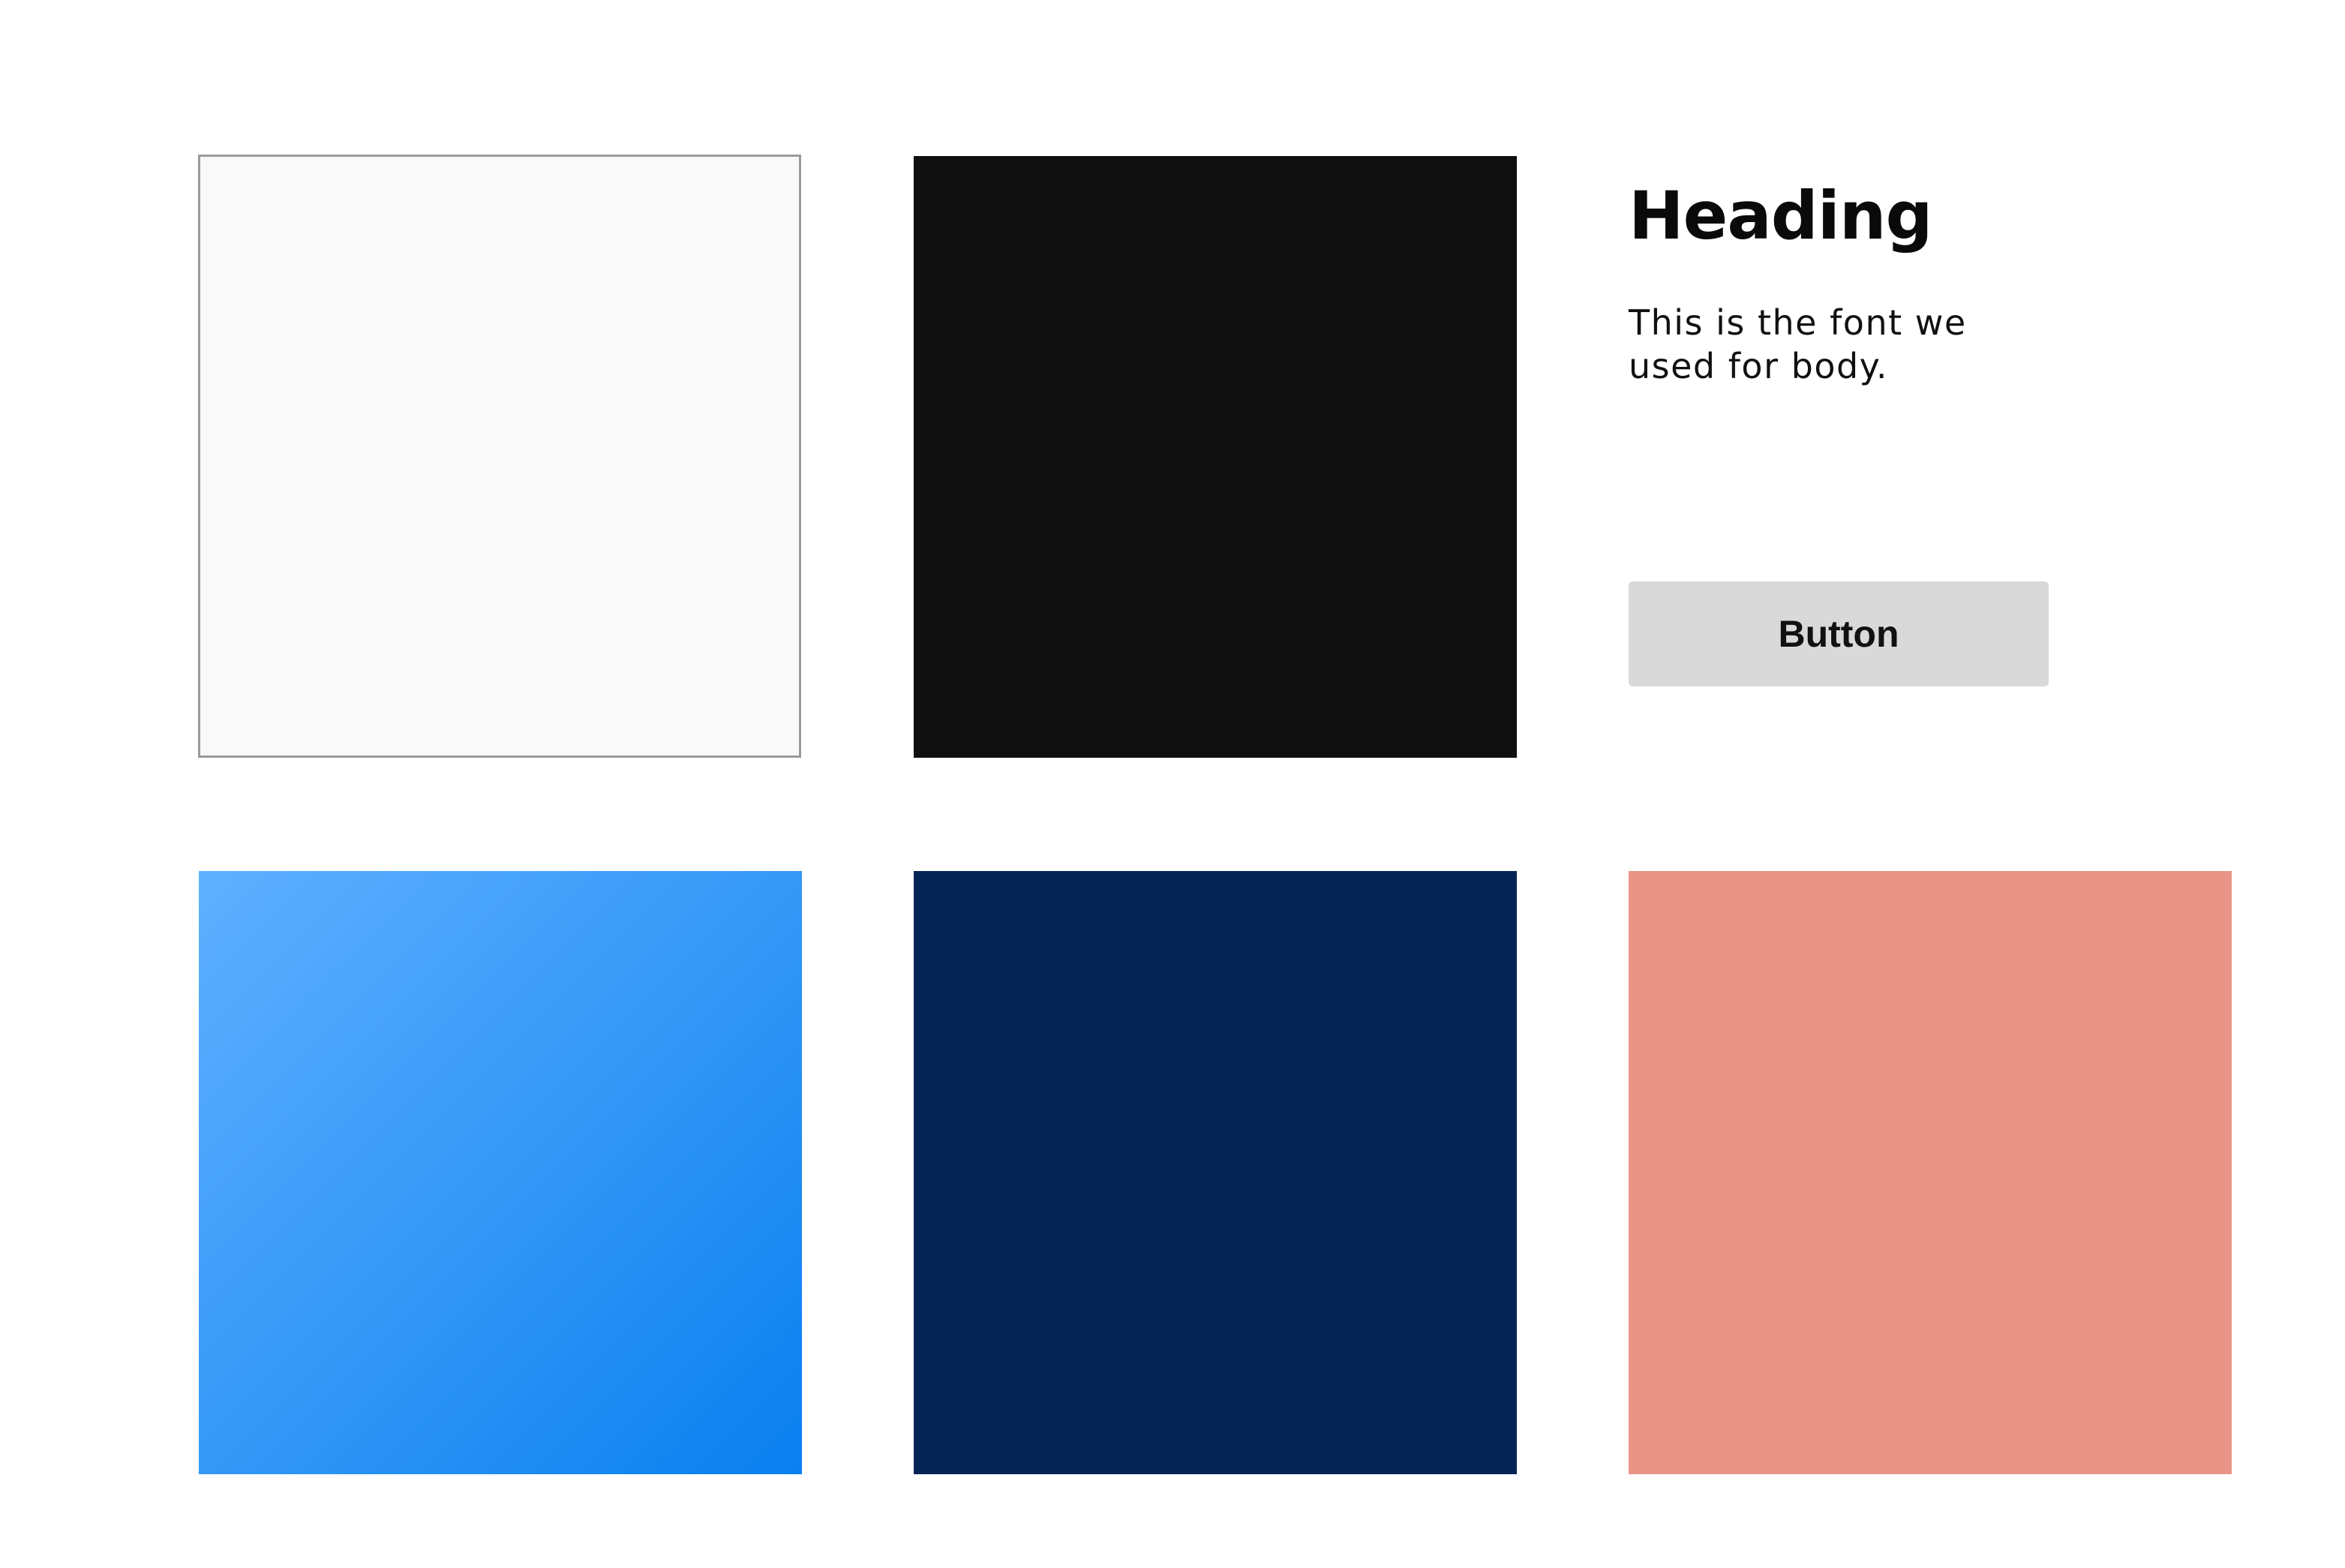 Image resolution: width=2345 pixels, height=1568 pixels. Describe the element at coordinates (1930, 1173) in the screenshot. I see `swatch-salmon` at that location.